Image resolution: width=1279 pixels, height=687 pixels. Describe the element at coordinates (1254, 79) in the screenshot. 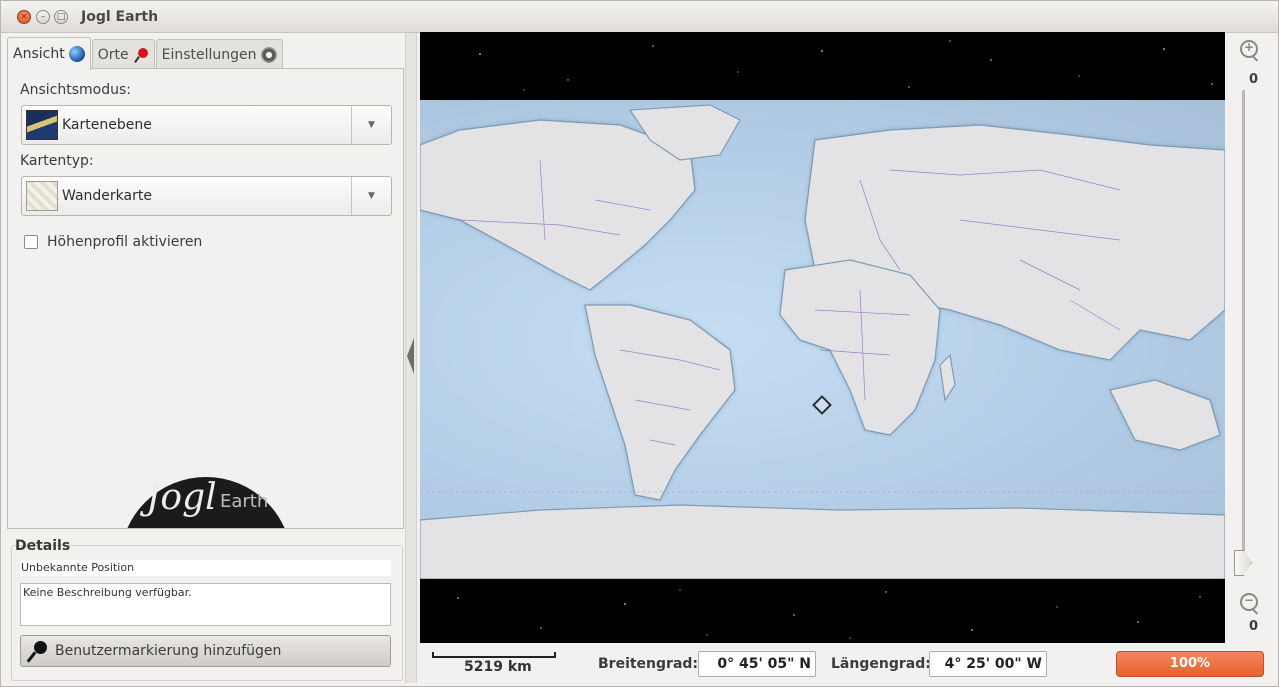

I see `zoom-top-value: 0` at that location.